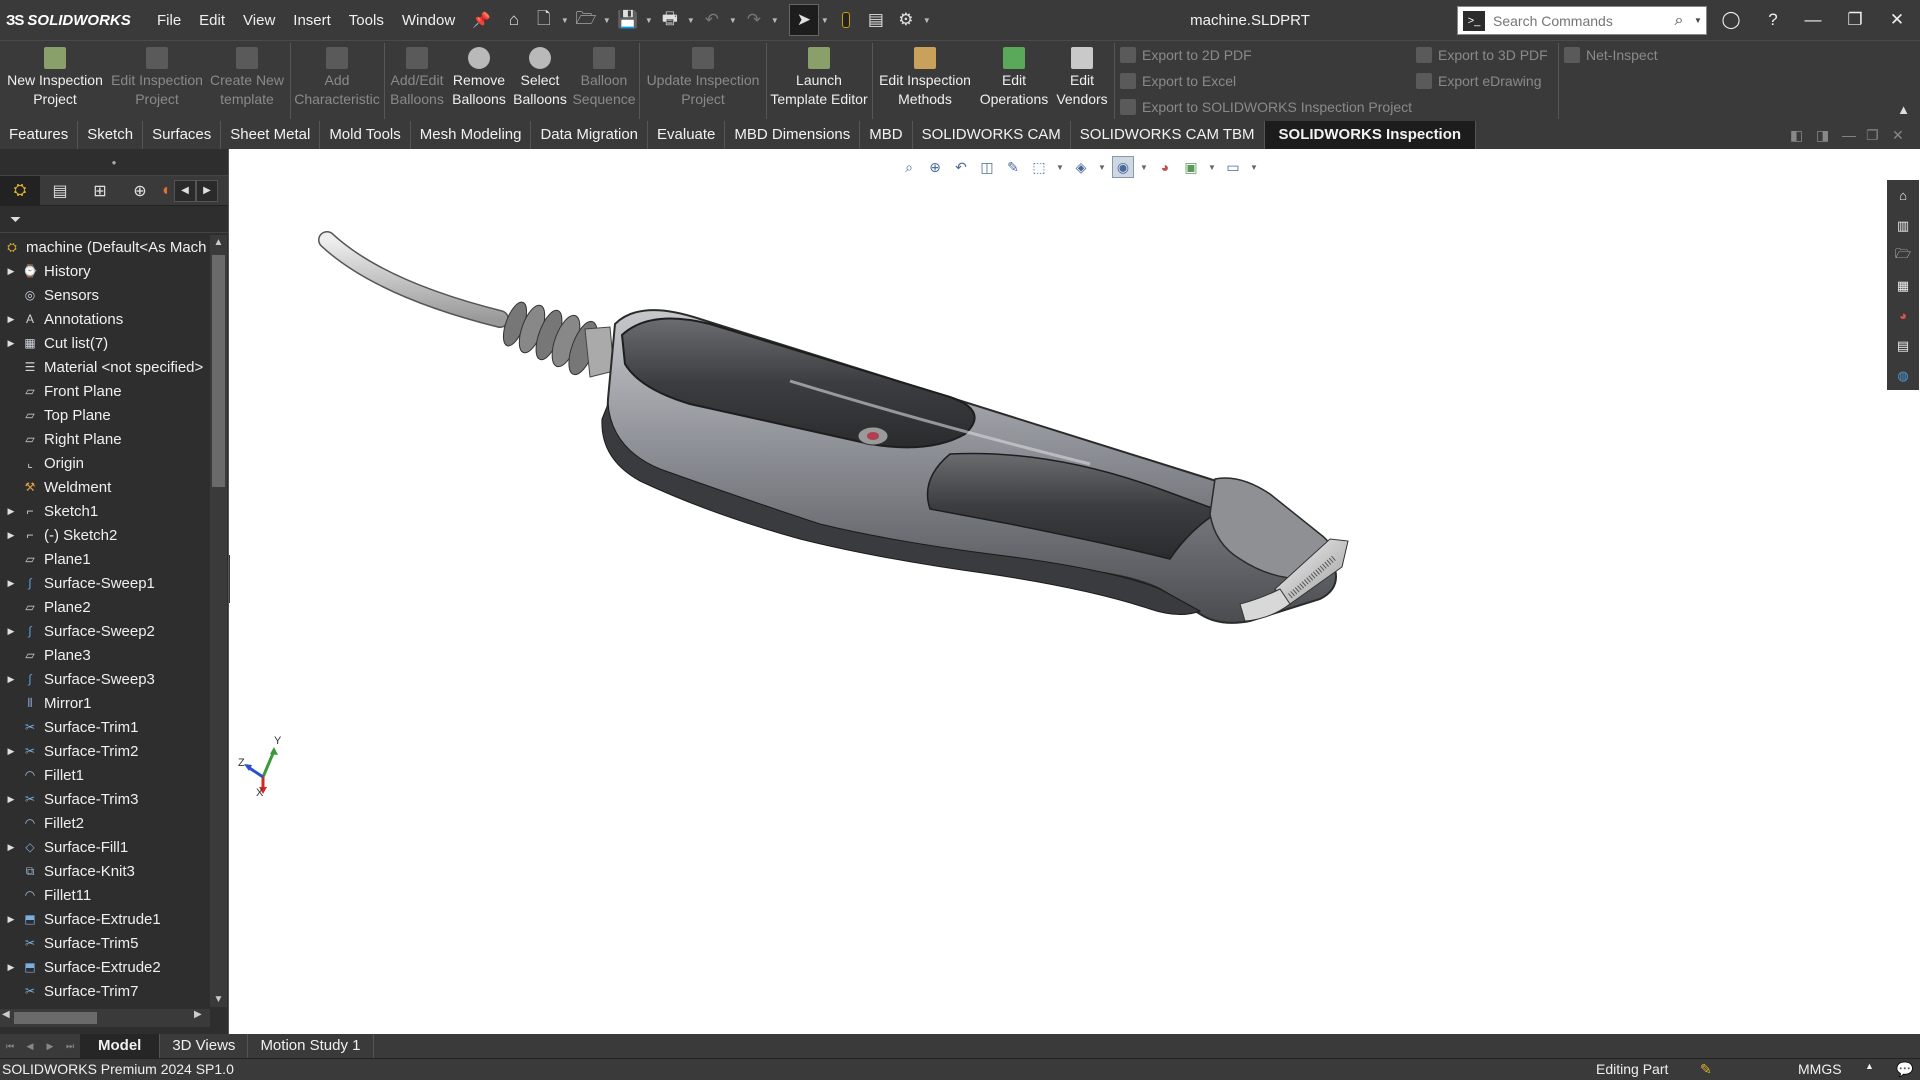 This screenshot has height=1080, width=1920. What do you see at coordinates (103, 847) in the screenshot?
I see `tree-item: ▶ ◇ Surface-Fill1` at bounding box center [103, 847].